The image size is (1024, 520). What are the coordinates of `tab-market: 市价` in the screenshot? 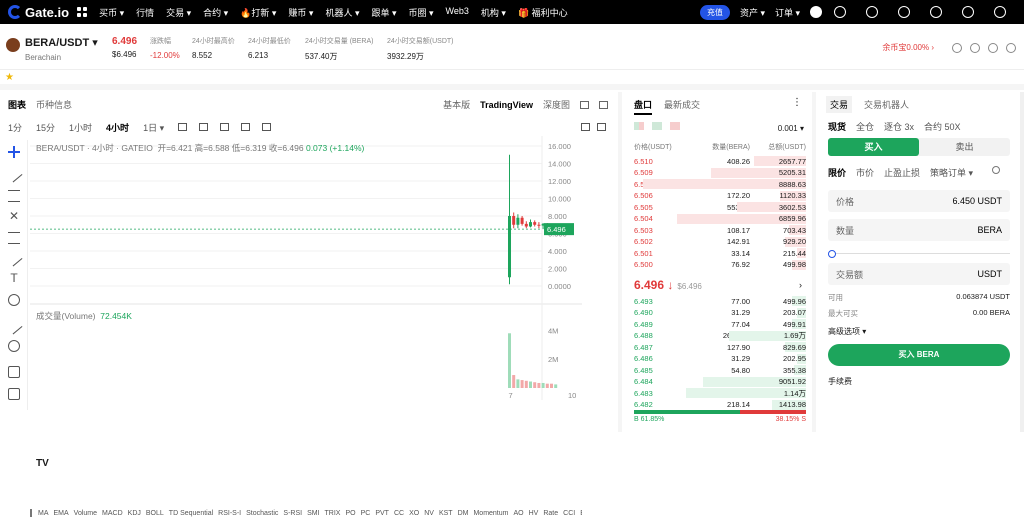 It's located at (865, 172).